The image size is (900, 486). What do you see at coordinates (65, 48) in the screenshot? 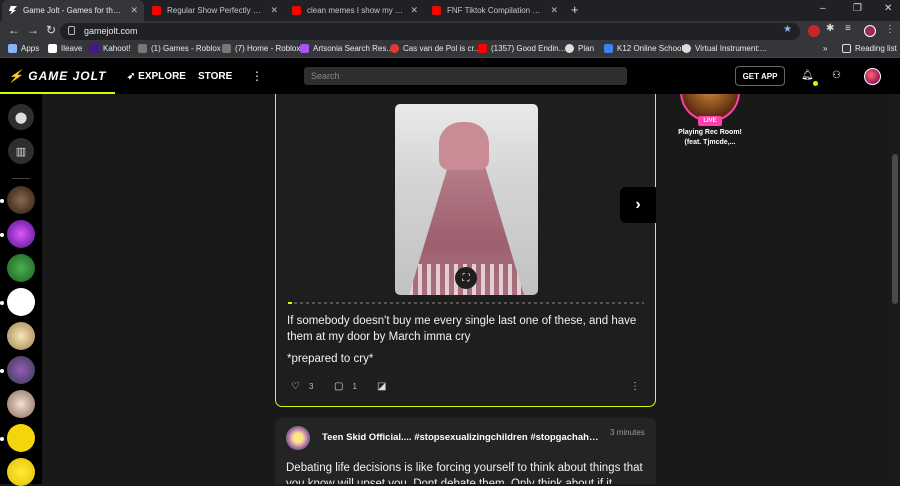
I see `bookmark-ileave: Ileave` at bounding box center [65, 48].